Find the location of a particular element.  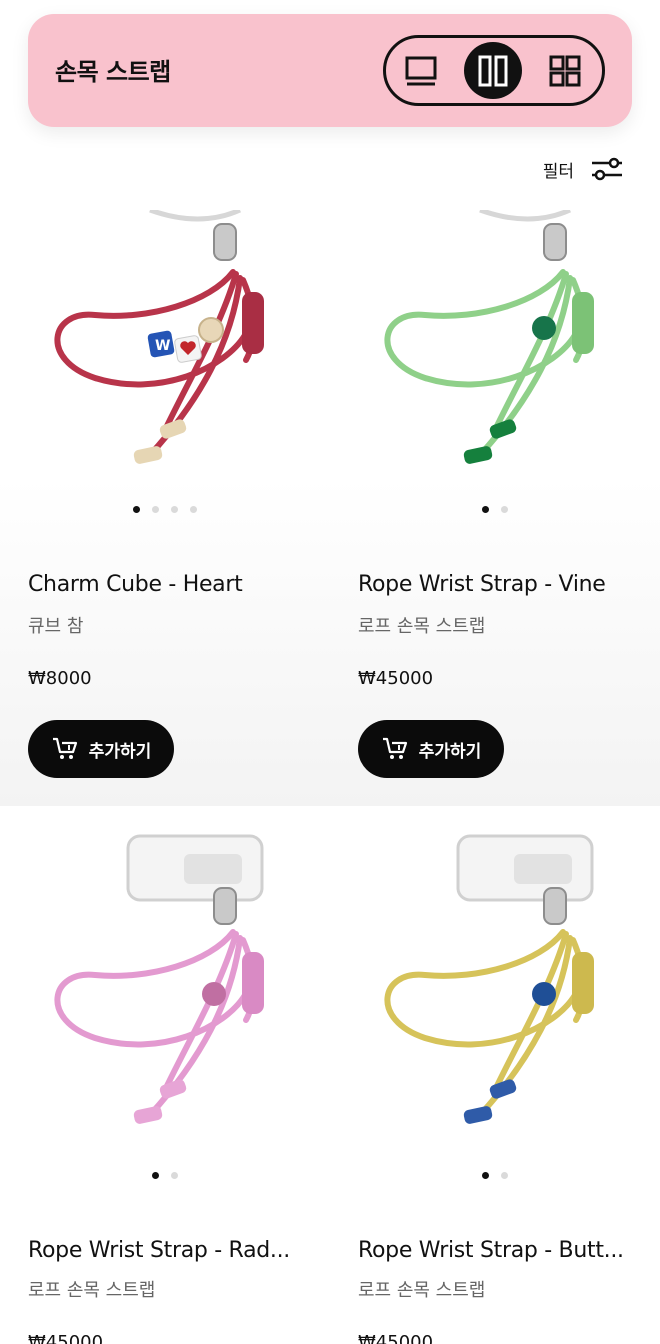

two-column-view-button is located at coordinates (493, 70).